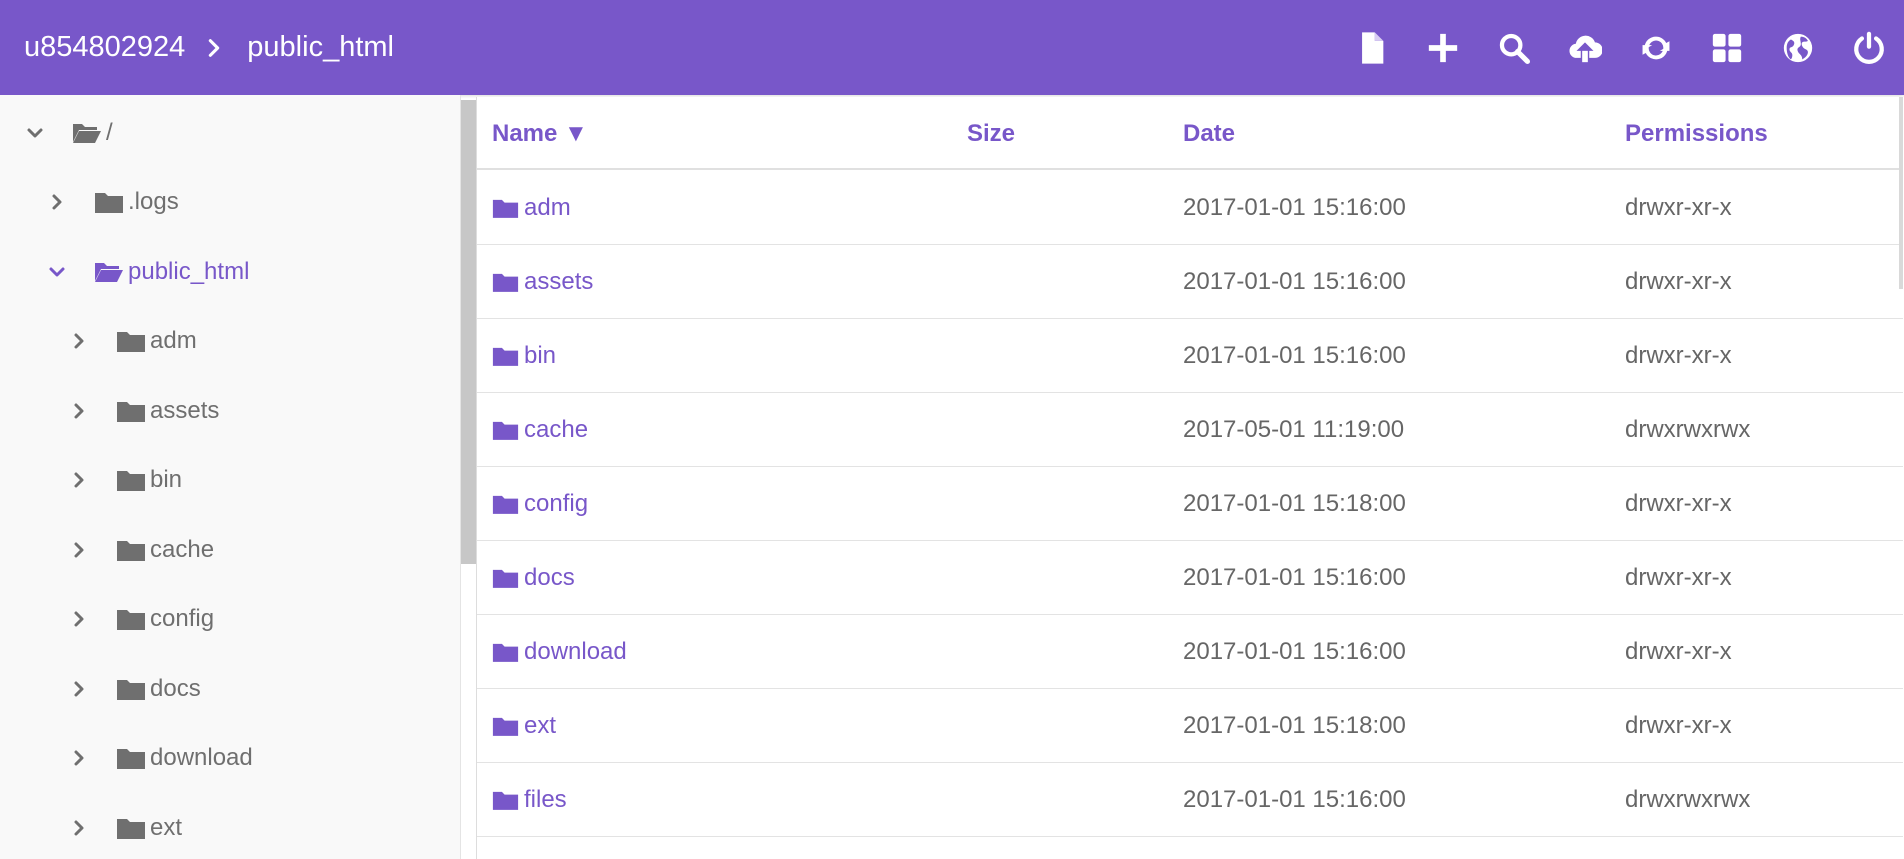  What do you see at coordinates (1696, 133) in the screenshot?
I see `column-header-permissions: Permissions` at bounding box center [1696, 133].